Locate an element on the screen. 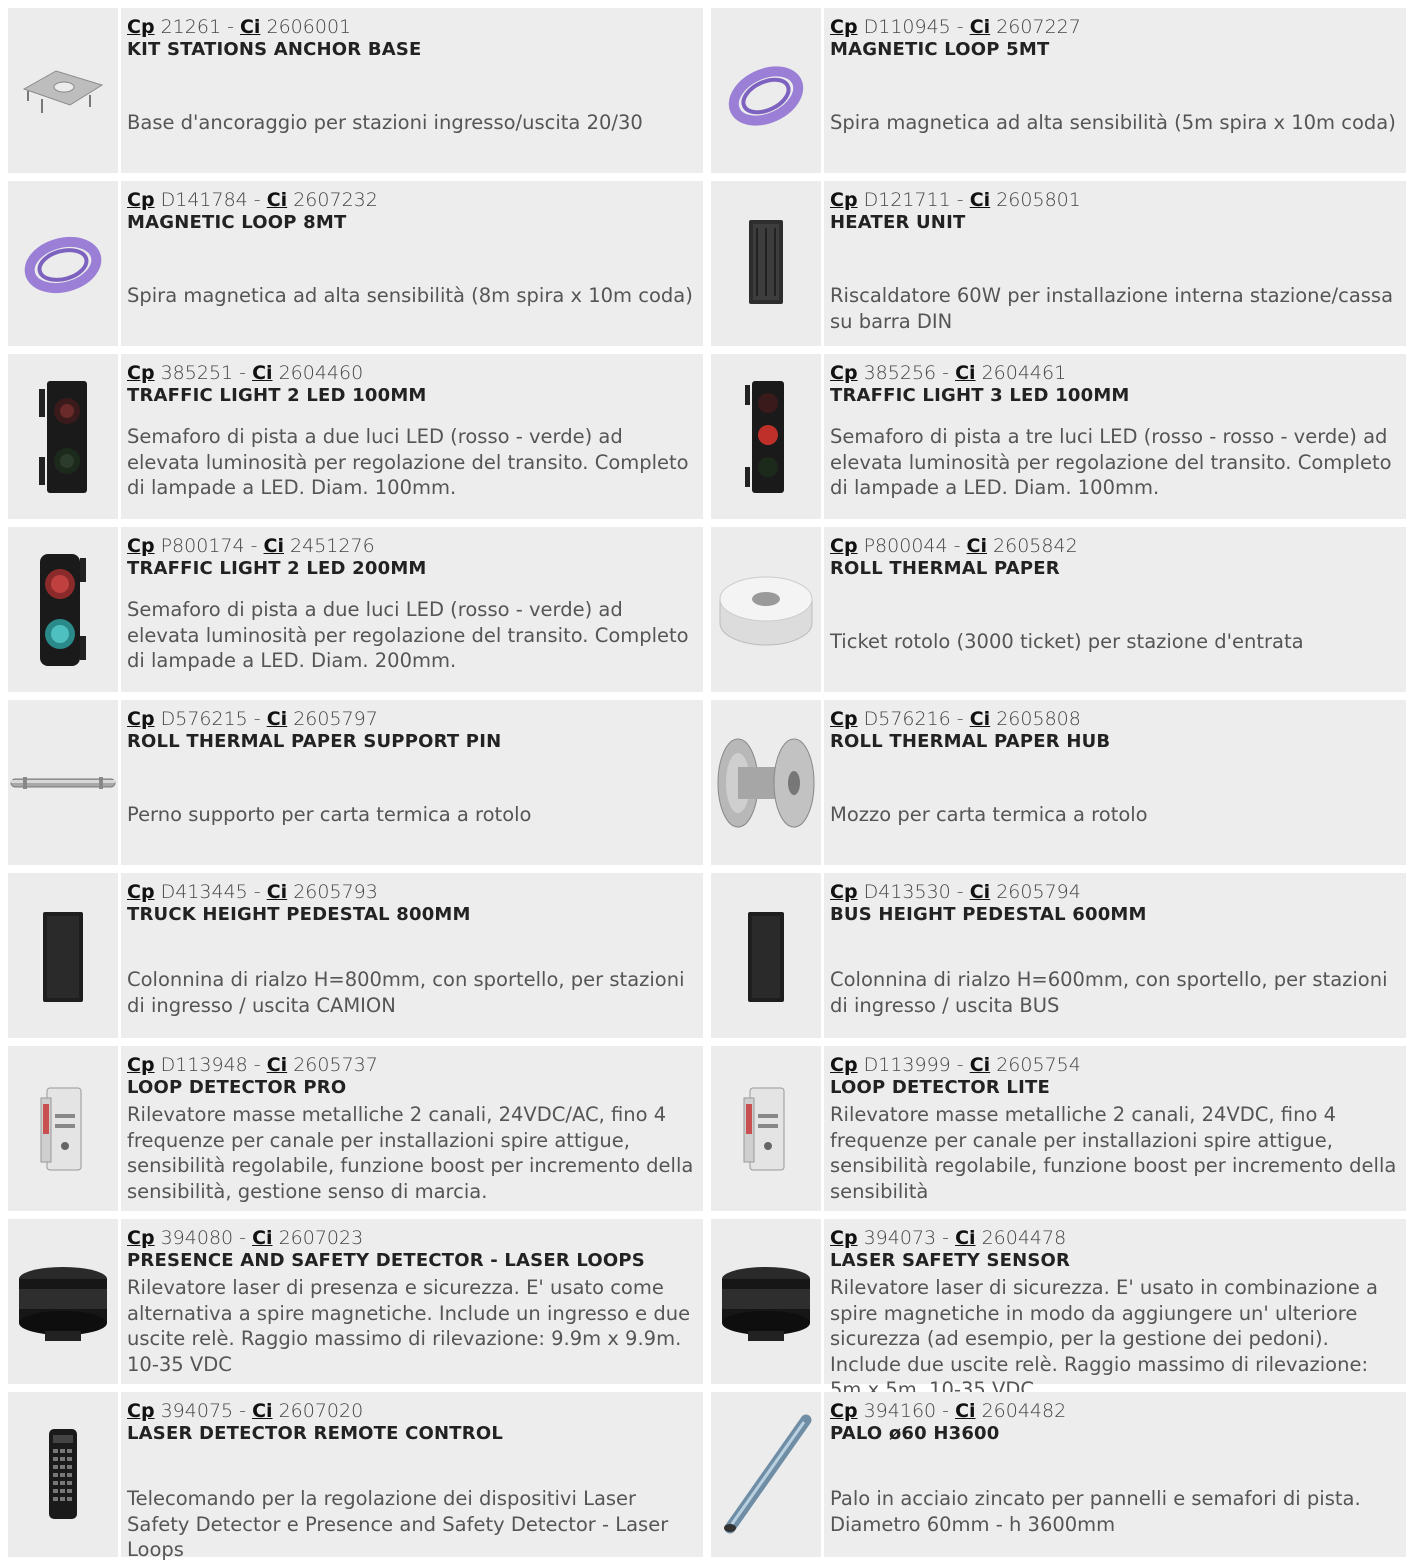 This screenshot has width=1406, height=1563. product-codes: Cp 394073 - Ci 2604478 is located at coordinates (948, 1238).